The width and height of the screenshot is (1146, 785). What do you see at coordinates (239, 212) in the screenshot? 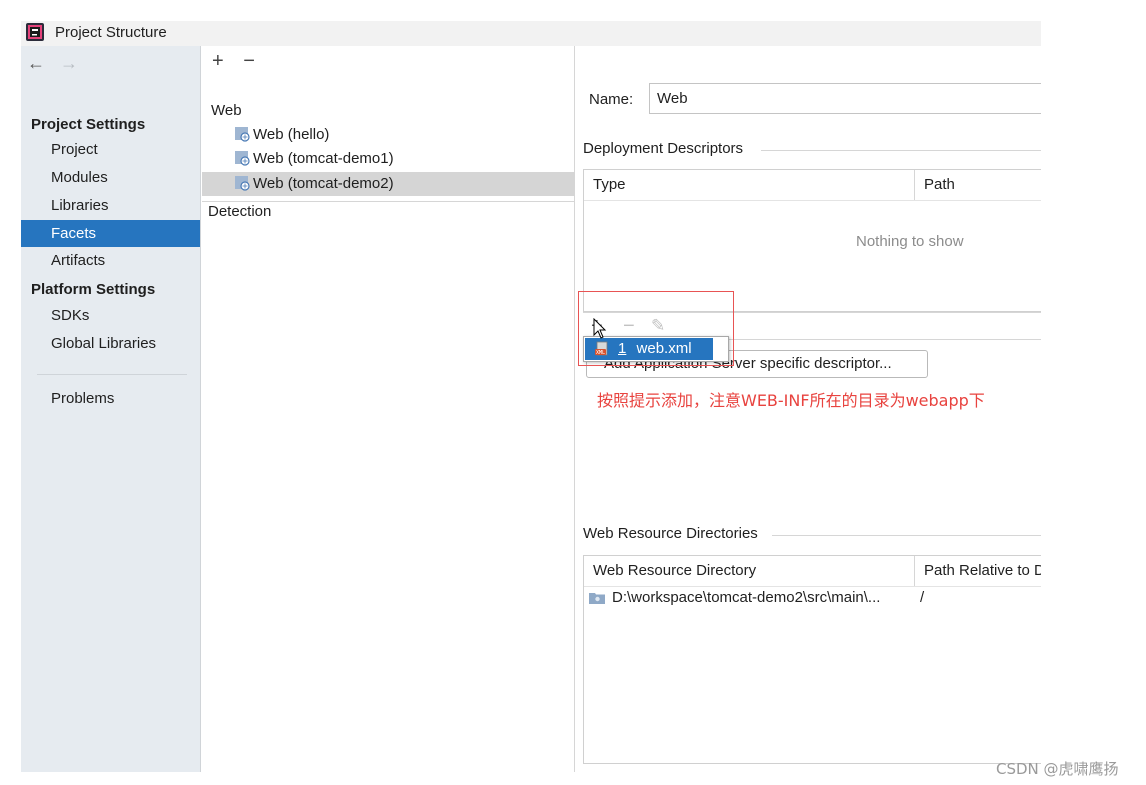
I see `detection-item: Detection` at bounding box center [239, 212].